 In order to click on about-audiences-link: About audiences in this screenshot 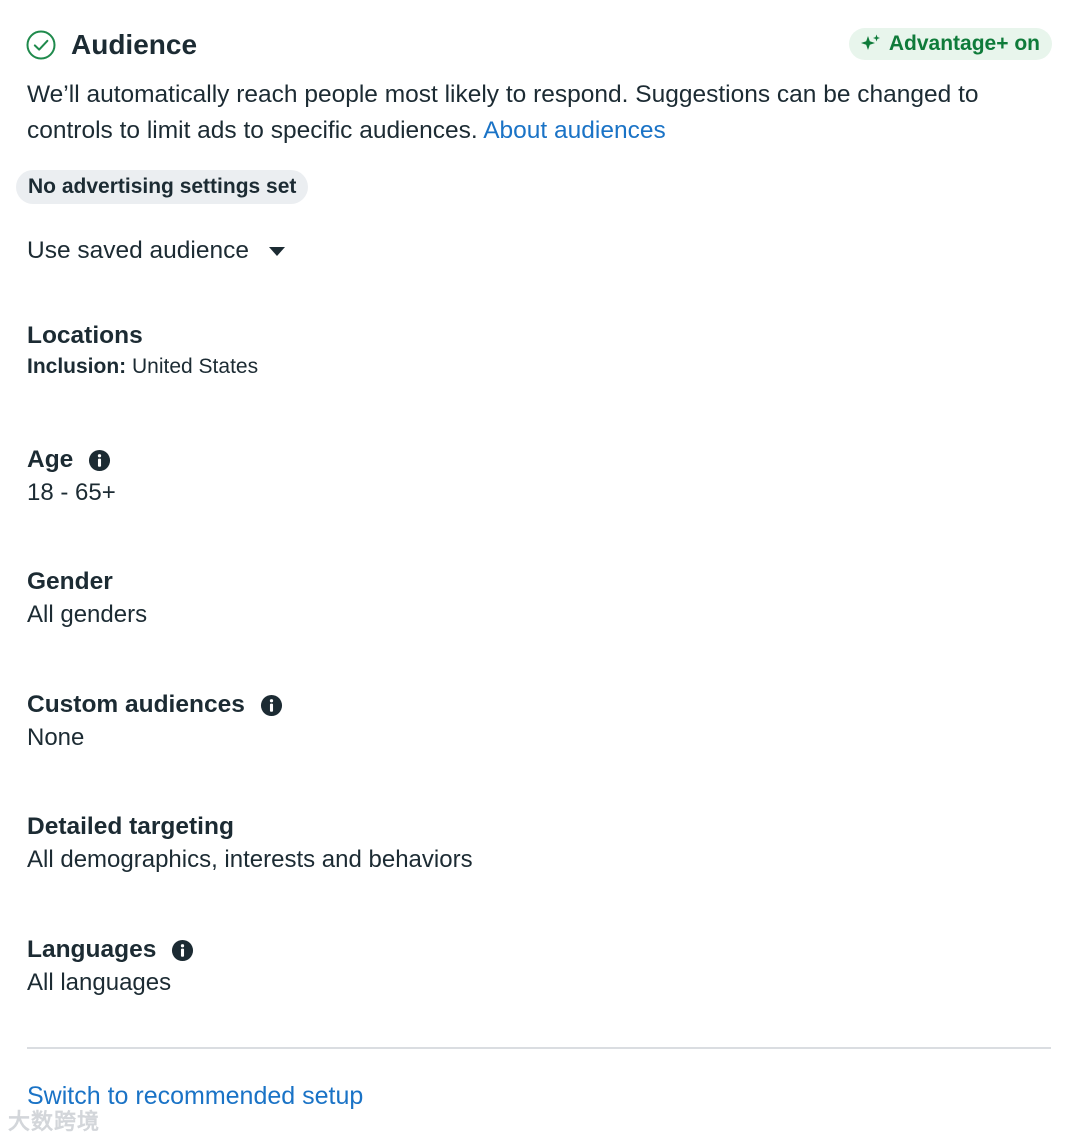, I will do `click(574, 130)`.